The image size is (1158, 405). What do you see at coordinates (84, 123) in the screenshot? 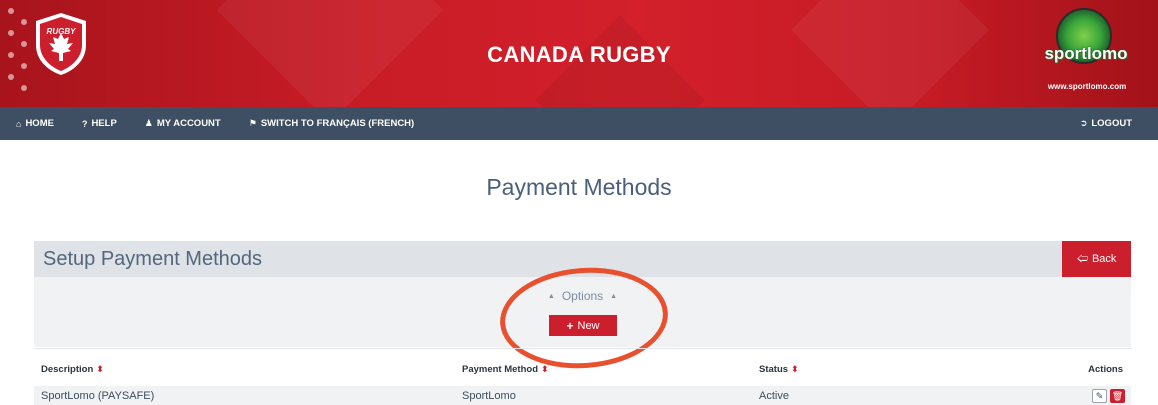
I see `help-icon: ?` at bounding box center [84, 123].